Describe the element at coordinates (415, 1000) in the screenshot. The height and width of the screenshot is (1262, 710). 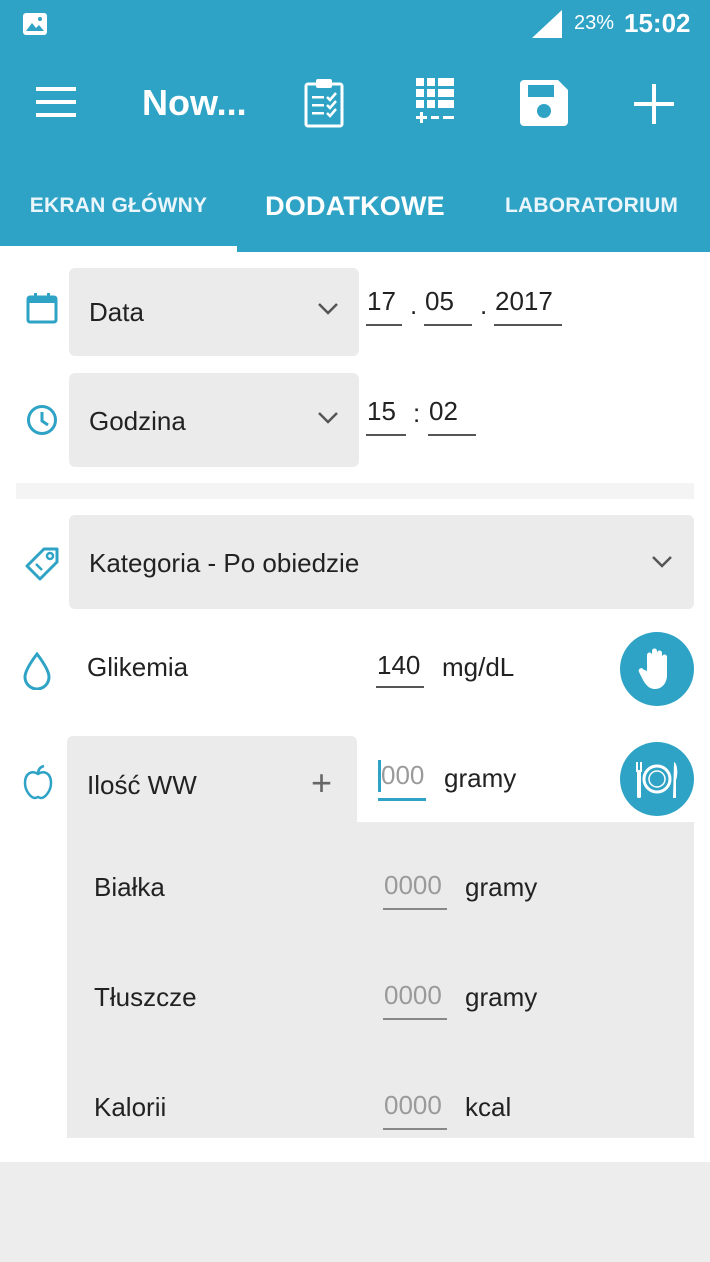
I see `fat-input: 0000` at that location.